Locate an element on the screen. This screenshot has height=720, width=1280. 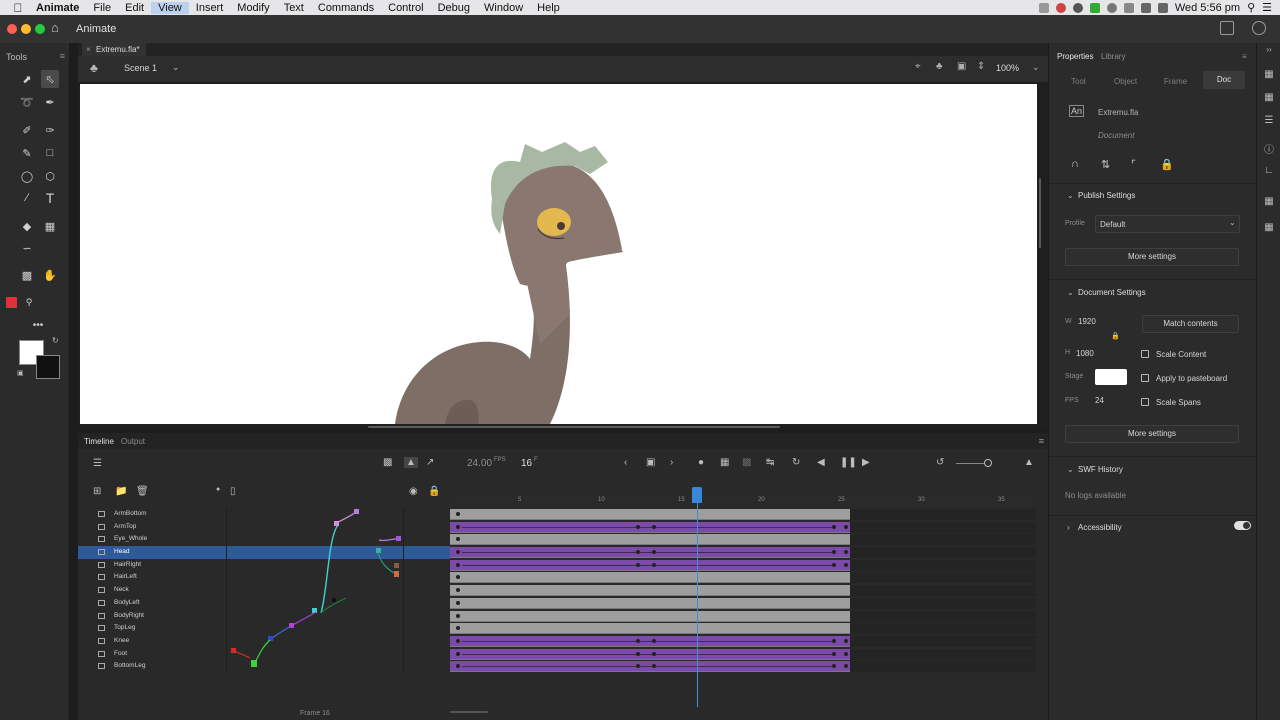
zoom-level: 100% is located at coordinates (1007, 68).